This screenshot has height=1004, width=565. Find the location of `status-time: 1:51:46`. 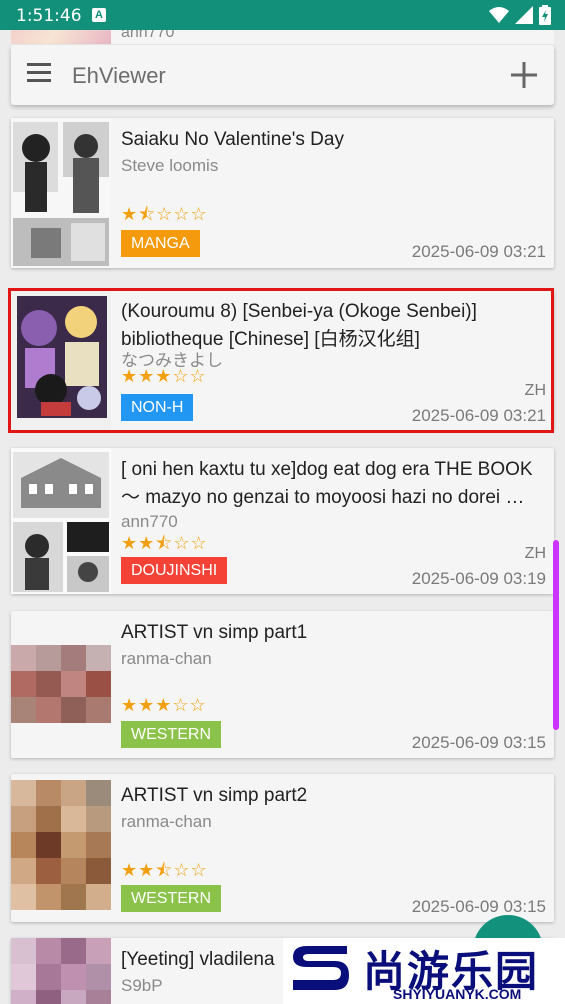

status-time: 1:51:46 is located at coordinates (49, 16).